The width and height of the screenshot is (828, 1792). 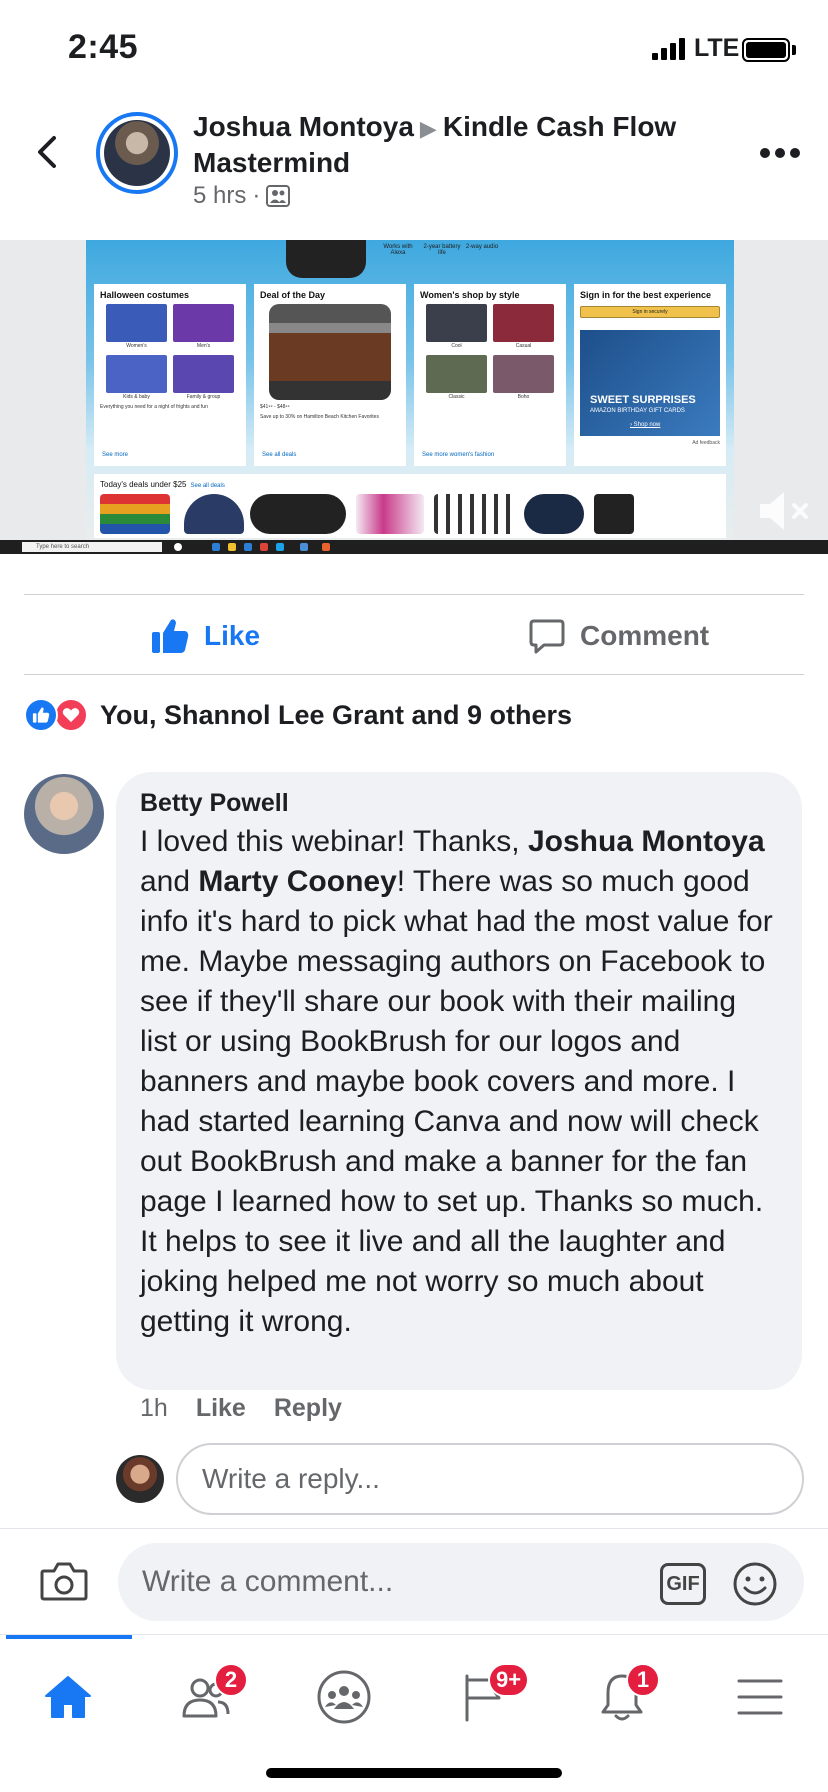 I want to click on card-link: See more, so click(x=115, y=455).